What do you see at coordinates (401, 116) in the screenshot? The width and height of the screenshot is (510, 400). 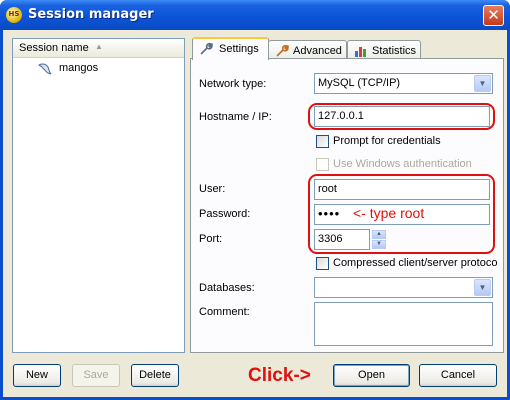 I see `hostname-highlight` at bounding box center [401, 116].